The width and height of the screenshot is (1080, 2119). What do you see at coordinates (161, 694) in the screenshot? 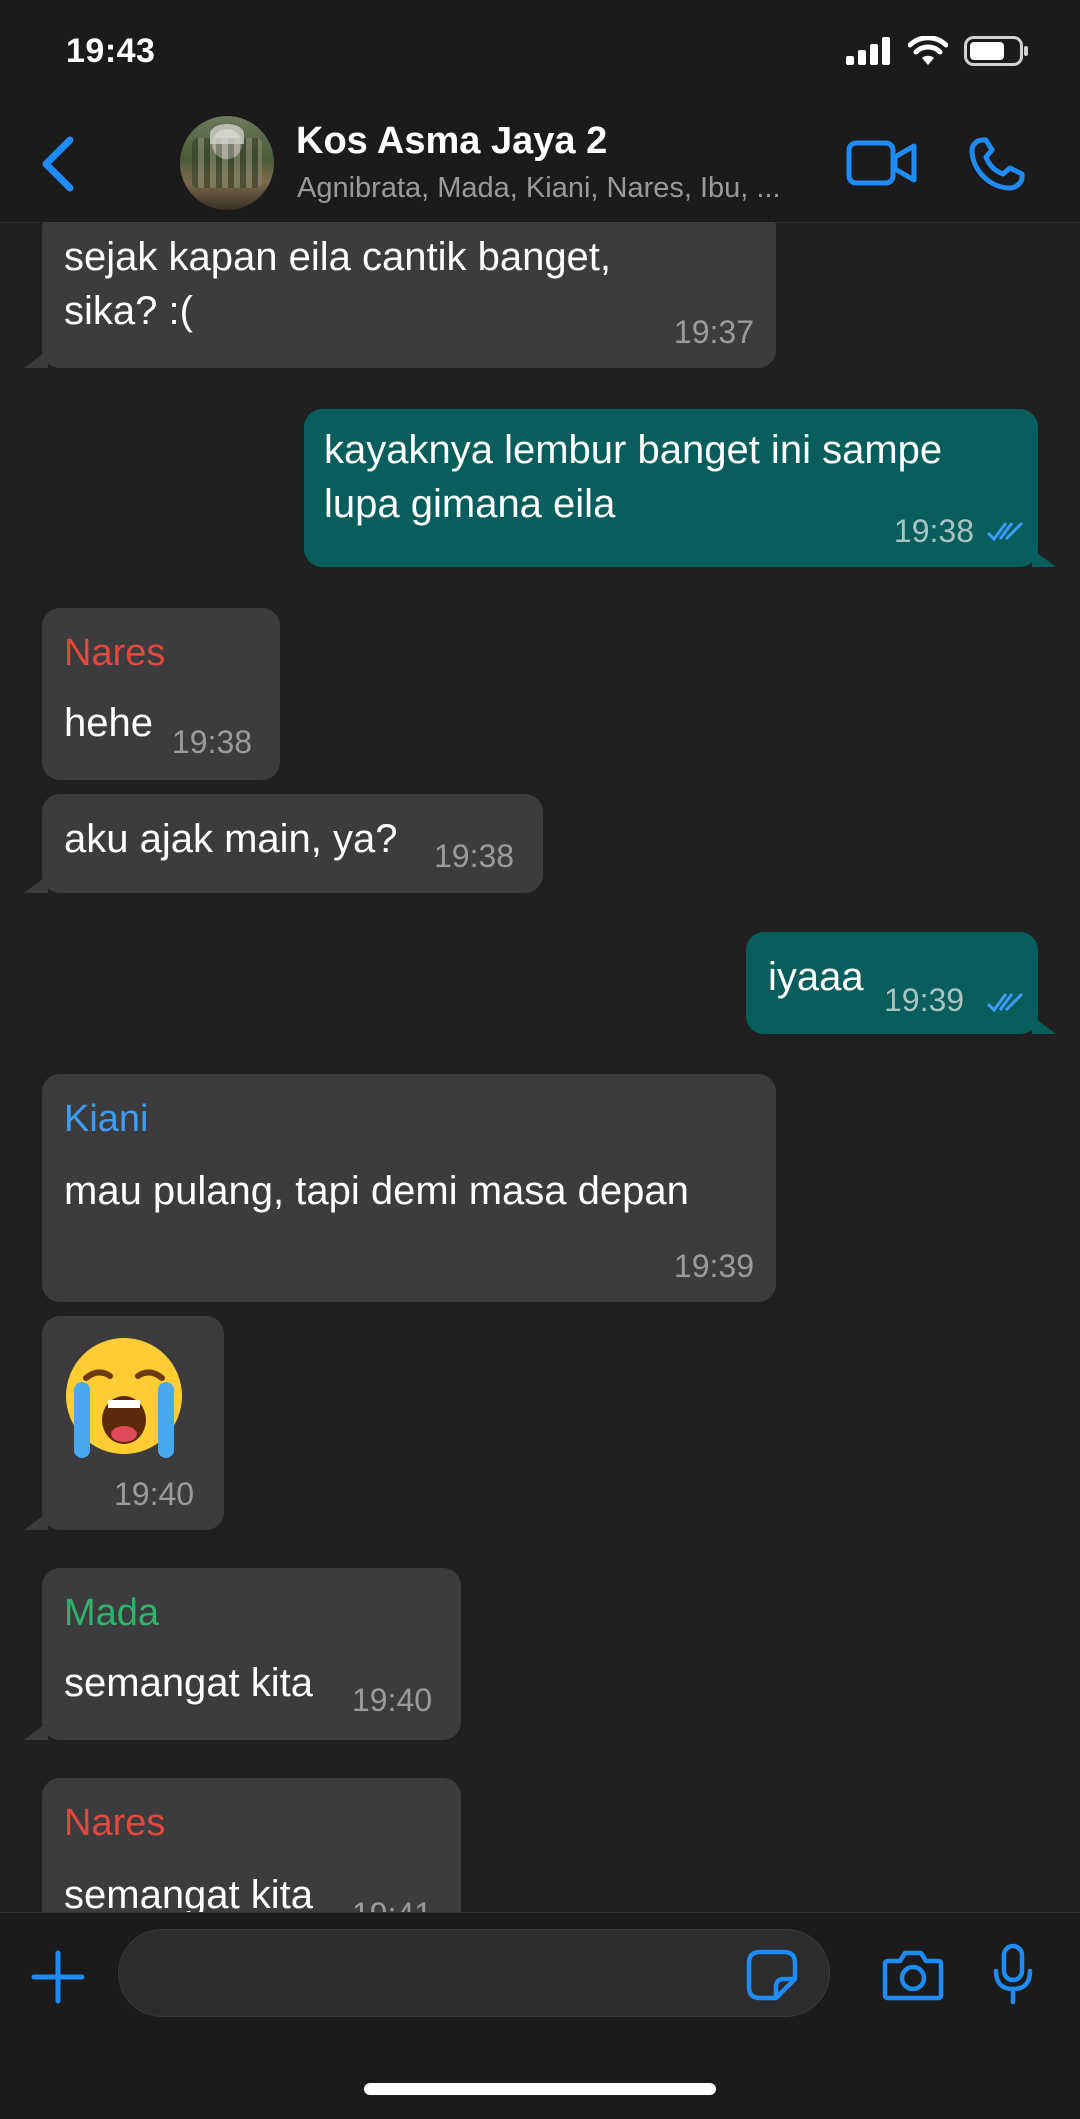
I see `message-bubble-incoming: Nares hehe 19:38` at bounding box center [161, 694].